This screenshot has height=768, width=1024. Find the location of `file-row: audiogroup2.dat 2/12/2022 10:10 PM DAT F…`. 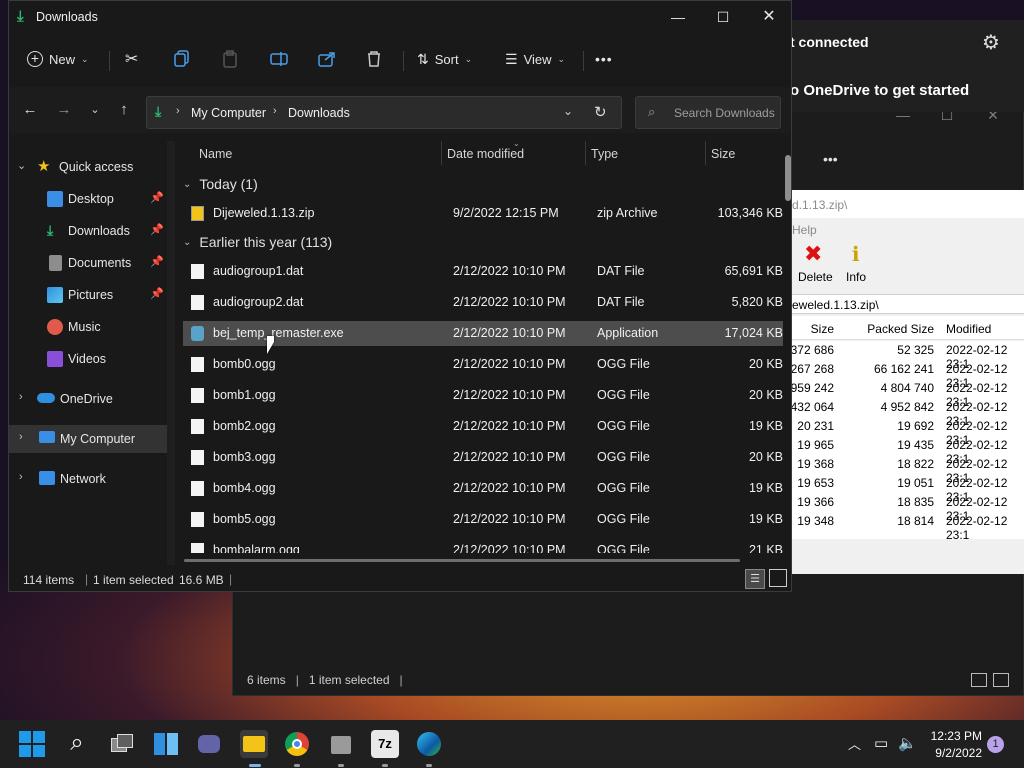

file-row: audiogroup2.dat 2/12/2022 10:10 PM DAT F… is located at coordinates (483, 302).